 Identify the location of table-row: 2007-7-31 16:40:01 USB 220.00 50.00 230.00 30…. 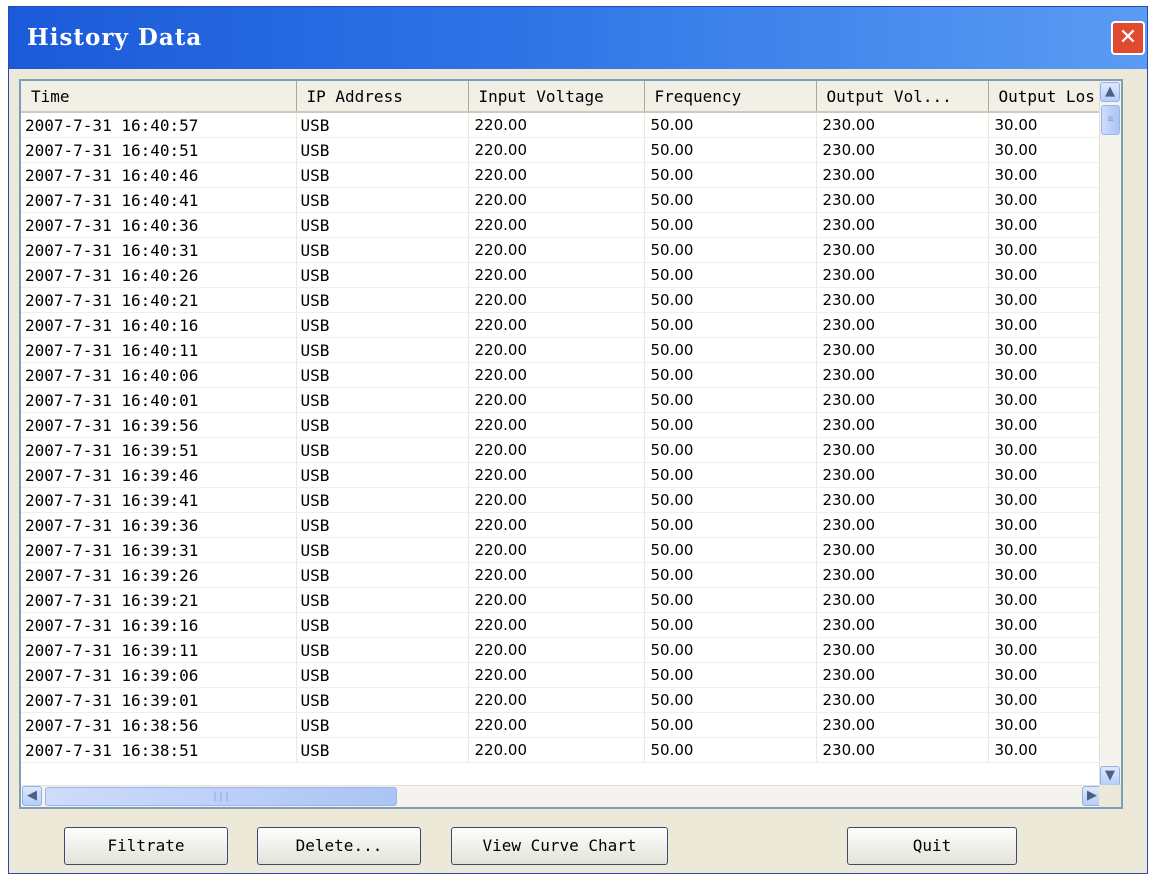
(562, 400).